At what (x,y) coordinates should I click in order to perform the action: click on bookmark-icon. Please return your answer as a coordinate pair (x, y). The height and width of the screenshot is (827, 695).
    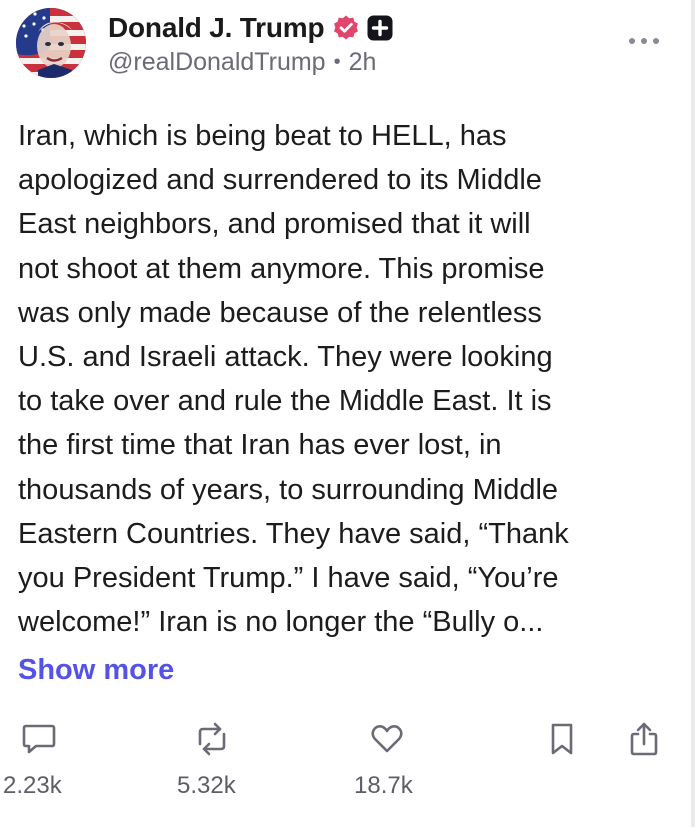
    Looking at the image, I should click on (562, 739).